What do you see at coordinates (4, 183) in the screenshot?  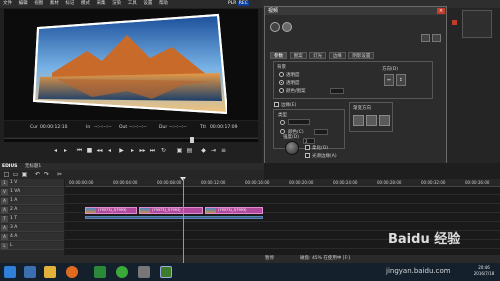 I see `track-tag: 1` at bounding box center [4, 183].